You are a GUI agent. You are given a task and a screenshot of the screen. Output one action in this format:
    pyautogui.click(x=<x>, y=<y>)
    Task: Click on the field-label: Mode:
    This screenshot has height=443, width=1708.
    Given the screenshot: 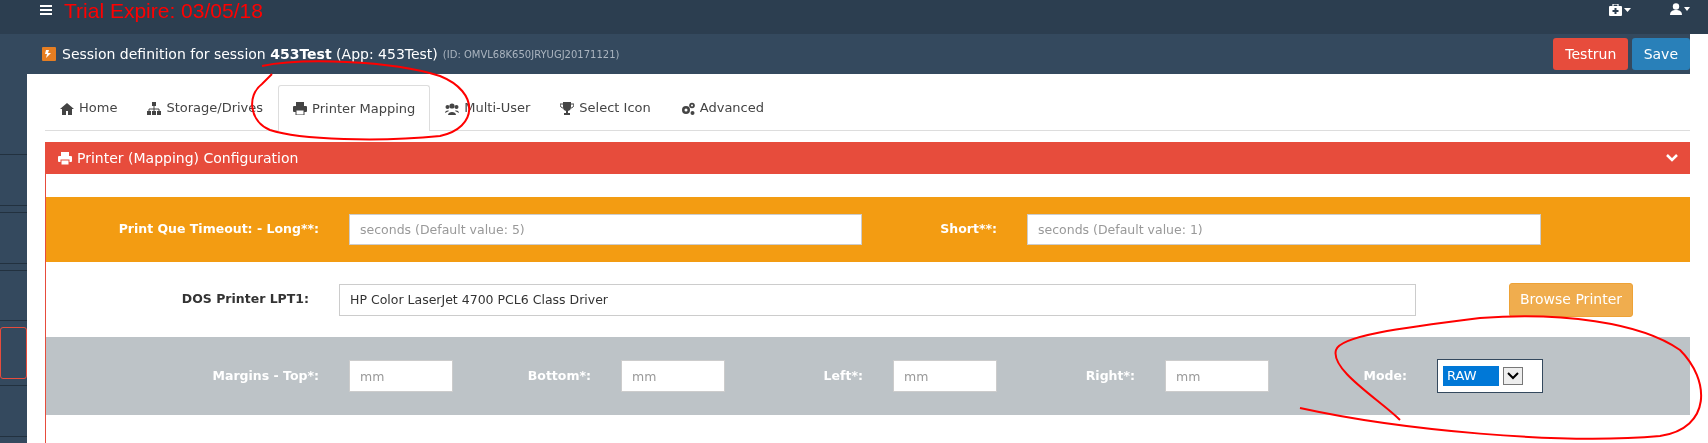 What is the action you would take?
    pyautogui.click(x=1384, y=375)
    